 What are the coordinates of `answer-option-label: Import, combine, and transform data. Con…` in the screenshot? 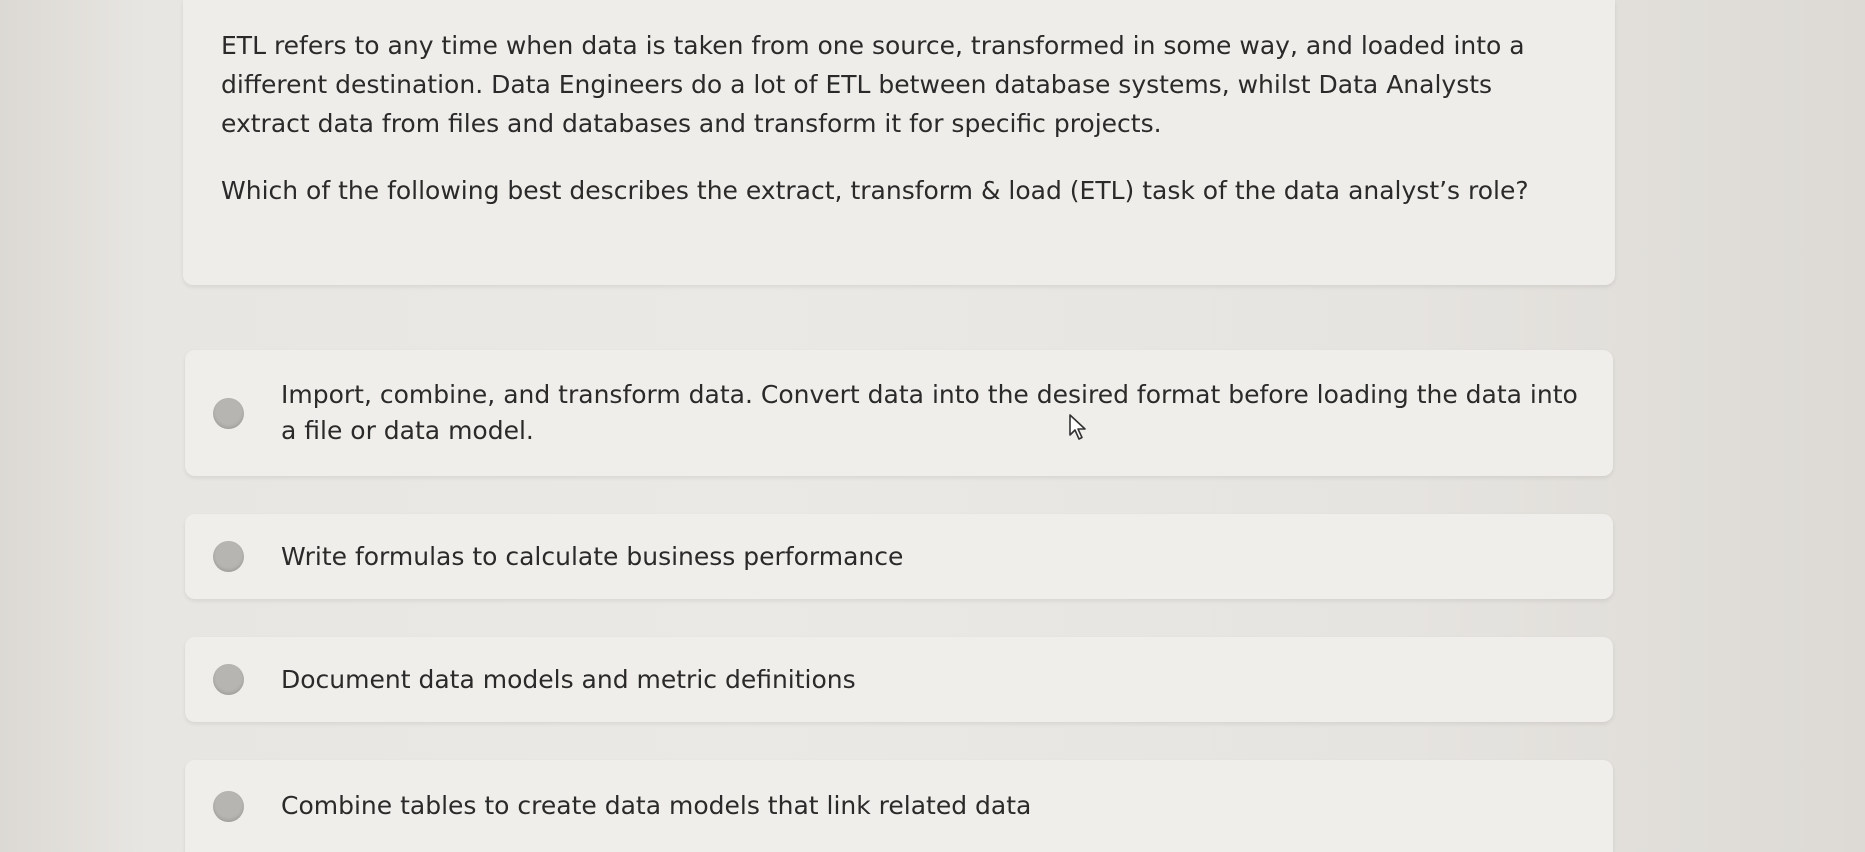 It's located at (929, 412).